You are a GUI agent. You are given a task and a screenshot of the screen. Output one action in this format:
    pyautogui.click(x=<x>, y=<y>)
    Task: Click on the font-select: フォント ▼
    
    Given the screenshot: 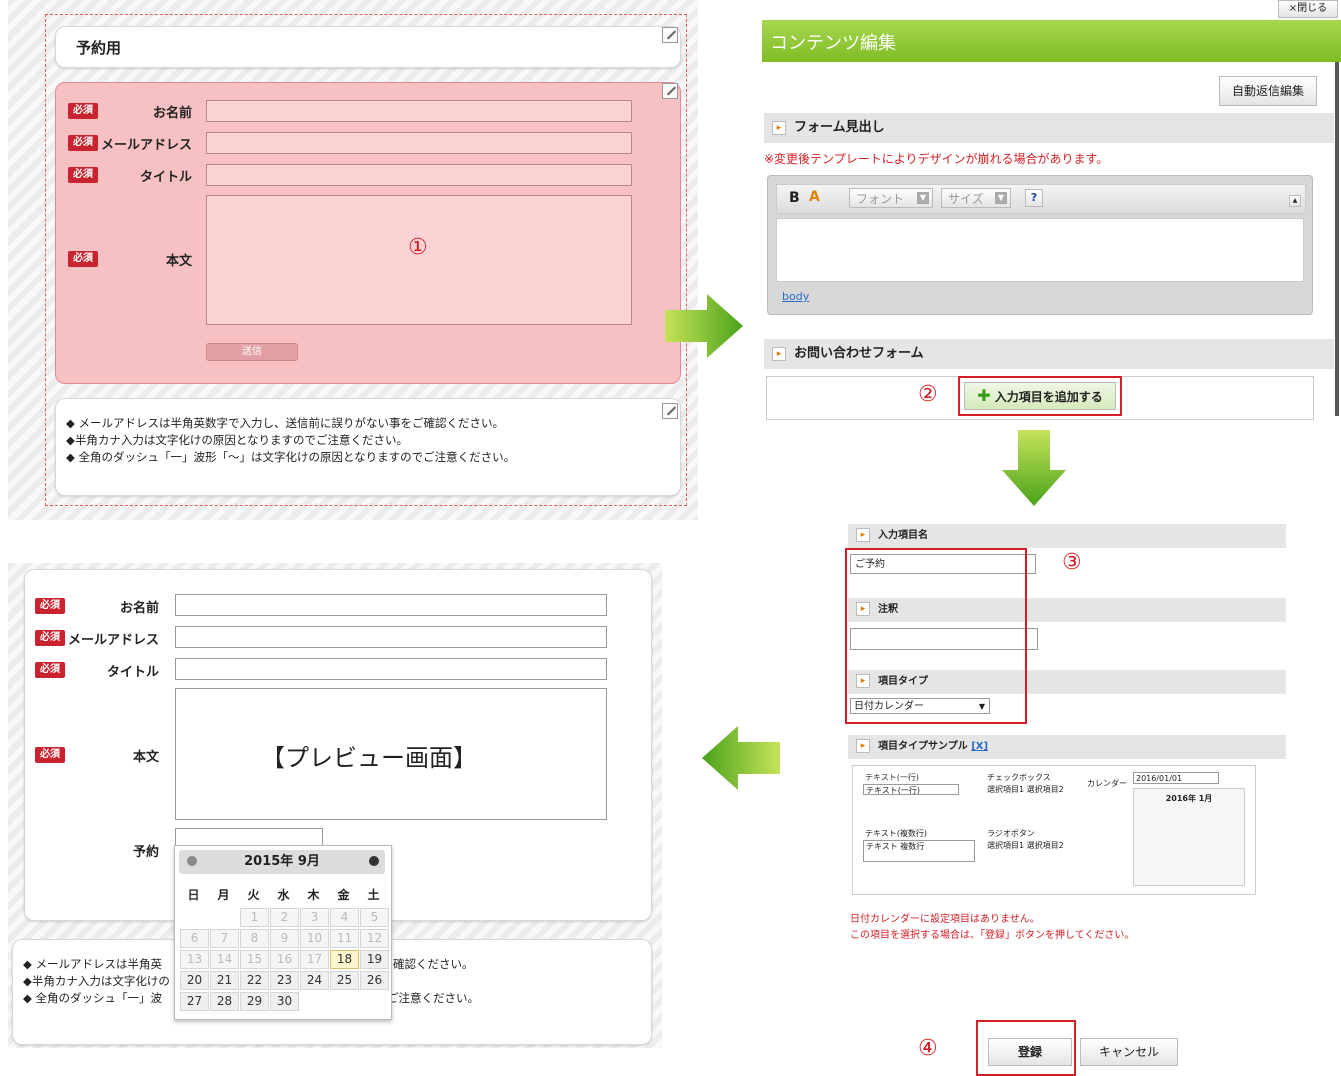 What is the action you would take?
    pyautogui.click(x=891, y=198)
    